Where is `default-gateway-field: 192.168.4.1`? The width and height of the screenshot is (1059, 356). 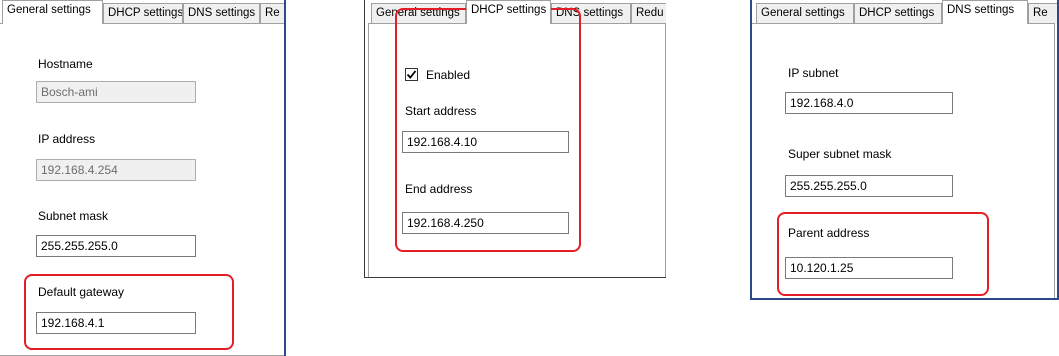
default-gateway-field: 192.168.4.1 is located at coordinates (116, 323).